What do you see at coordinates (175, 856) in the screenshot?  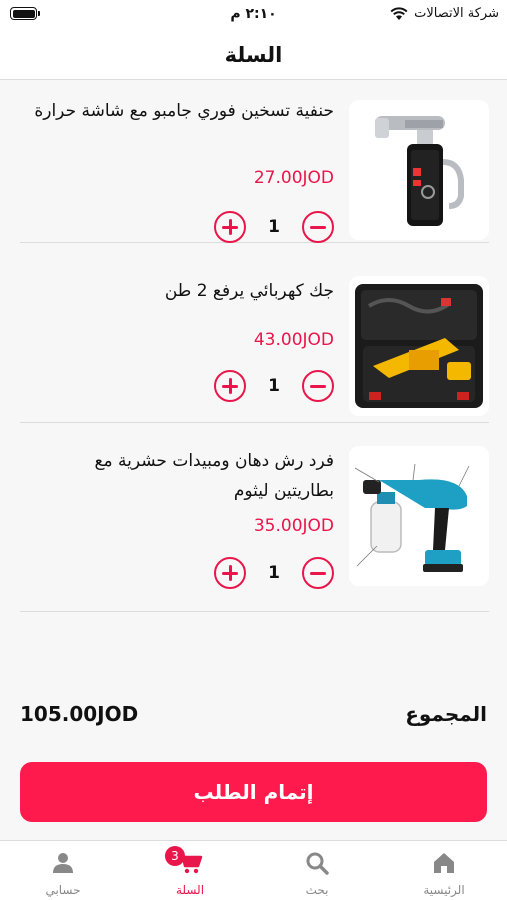 I see `cart-count-badge: 3` at bounding box center [175, 856].